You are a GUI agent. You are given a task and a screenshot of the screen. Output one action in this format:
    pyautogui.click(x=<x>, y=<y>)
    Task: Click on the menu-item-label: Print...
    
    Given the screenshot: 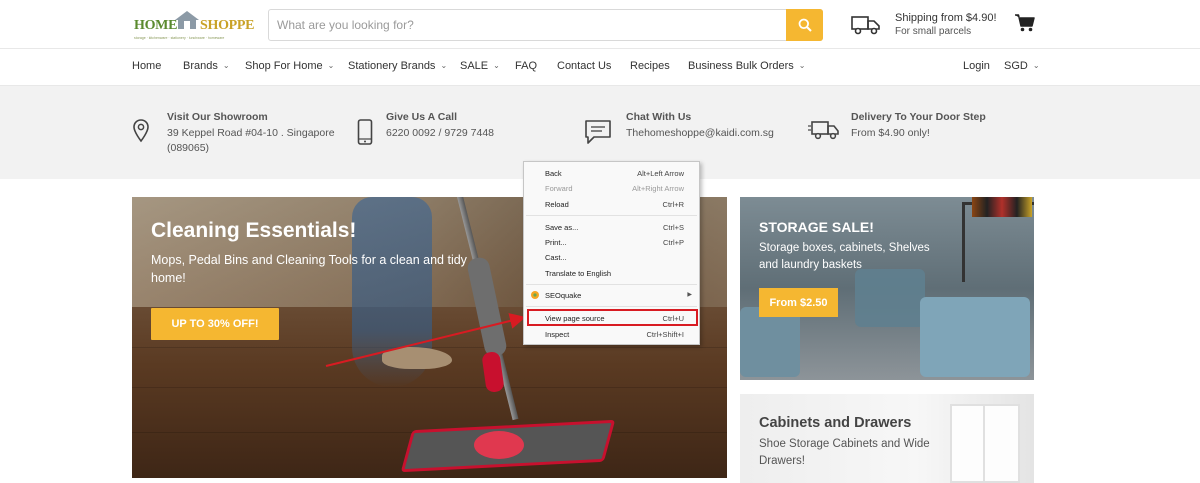 What is the action you would take?
    pyautogui.click(x=556, y=242)
    